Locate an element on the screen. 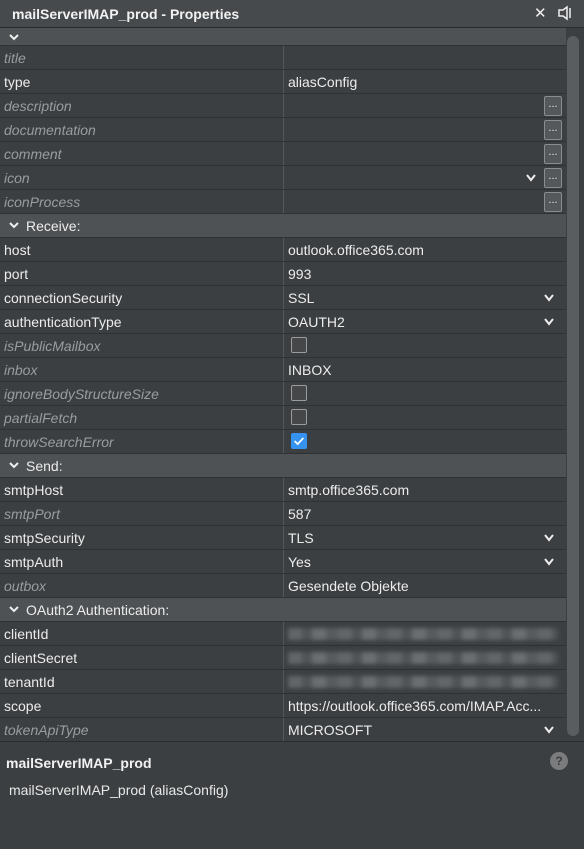 This screenshot has width=584, height=849. property-value: aliasConfig is located at coordinates (423, 82).